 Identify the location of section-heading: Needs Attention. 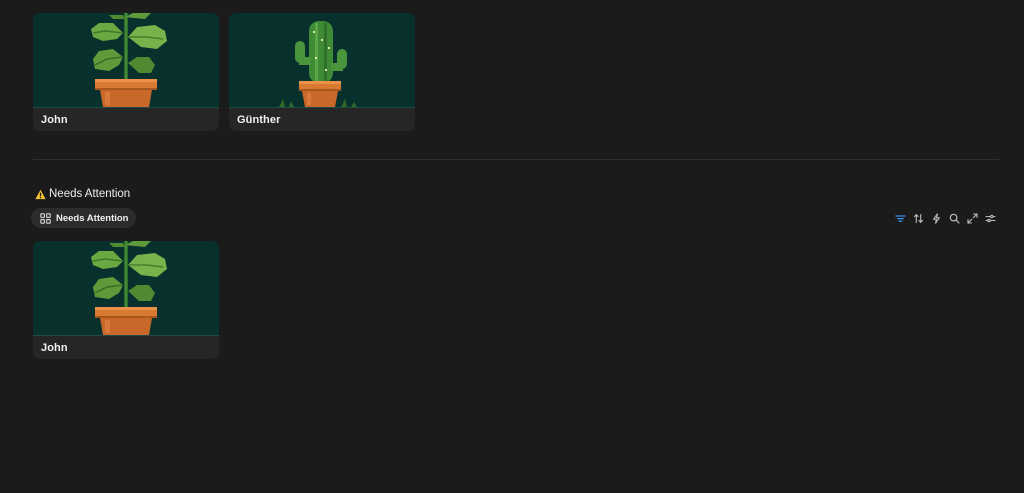
(82, 194).